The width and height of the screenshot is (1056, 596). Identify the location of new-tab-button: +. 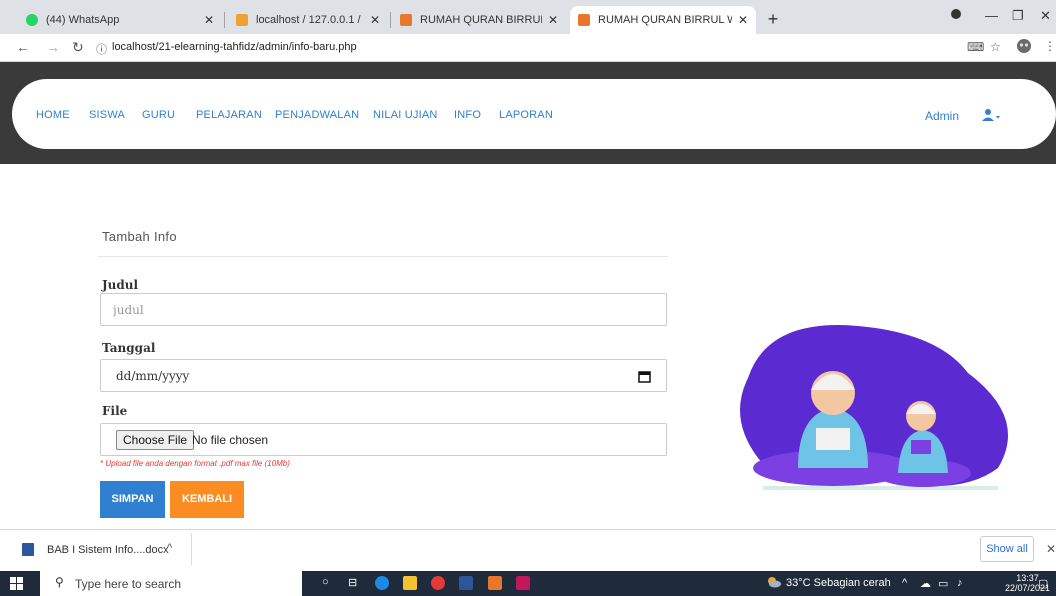
(773, 20).